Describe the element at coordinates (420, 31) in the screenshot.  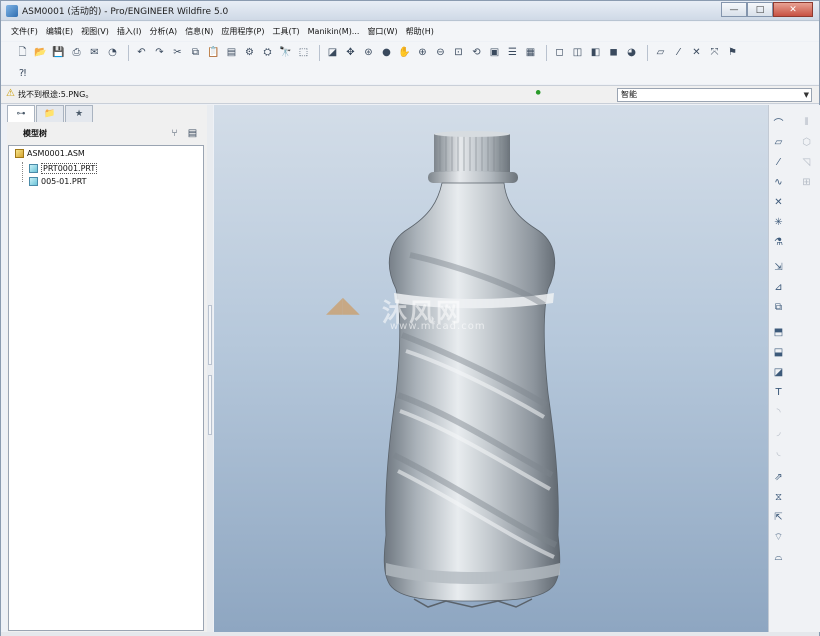
I see `menu-help: 帮助(H)` at that location.